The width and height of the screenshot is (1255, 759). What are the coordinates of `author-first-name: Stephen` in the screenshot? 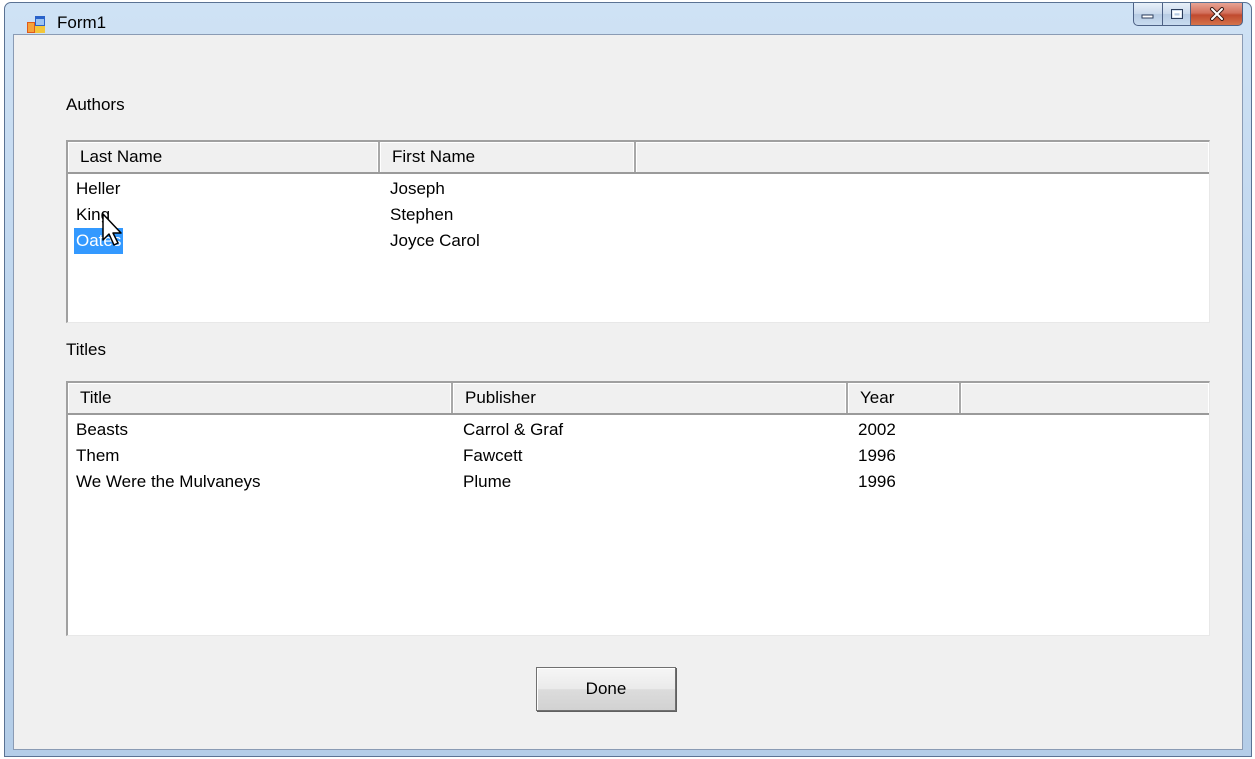 It's located at (422, 214).